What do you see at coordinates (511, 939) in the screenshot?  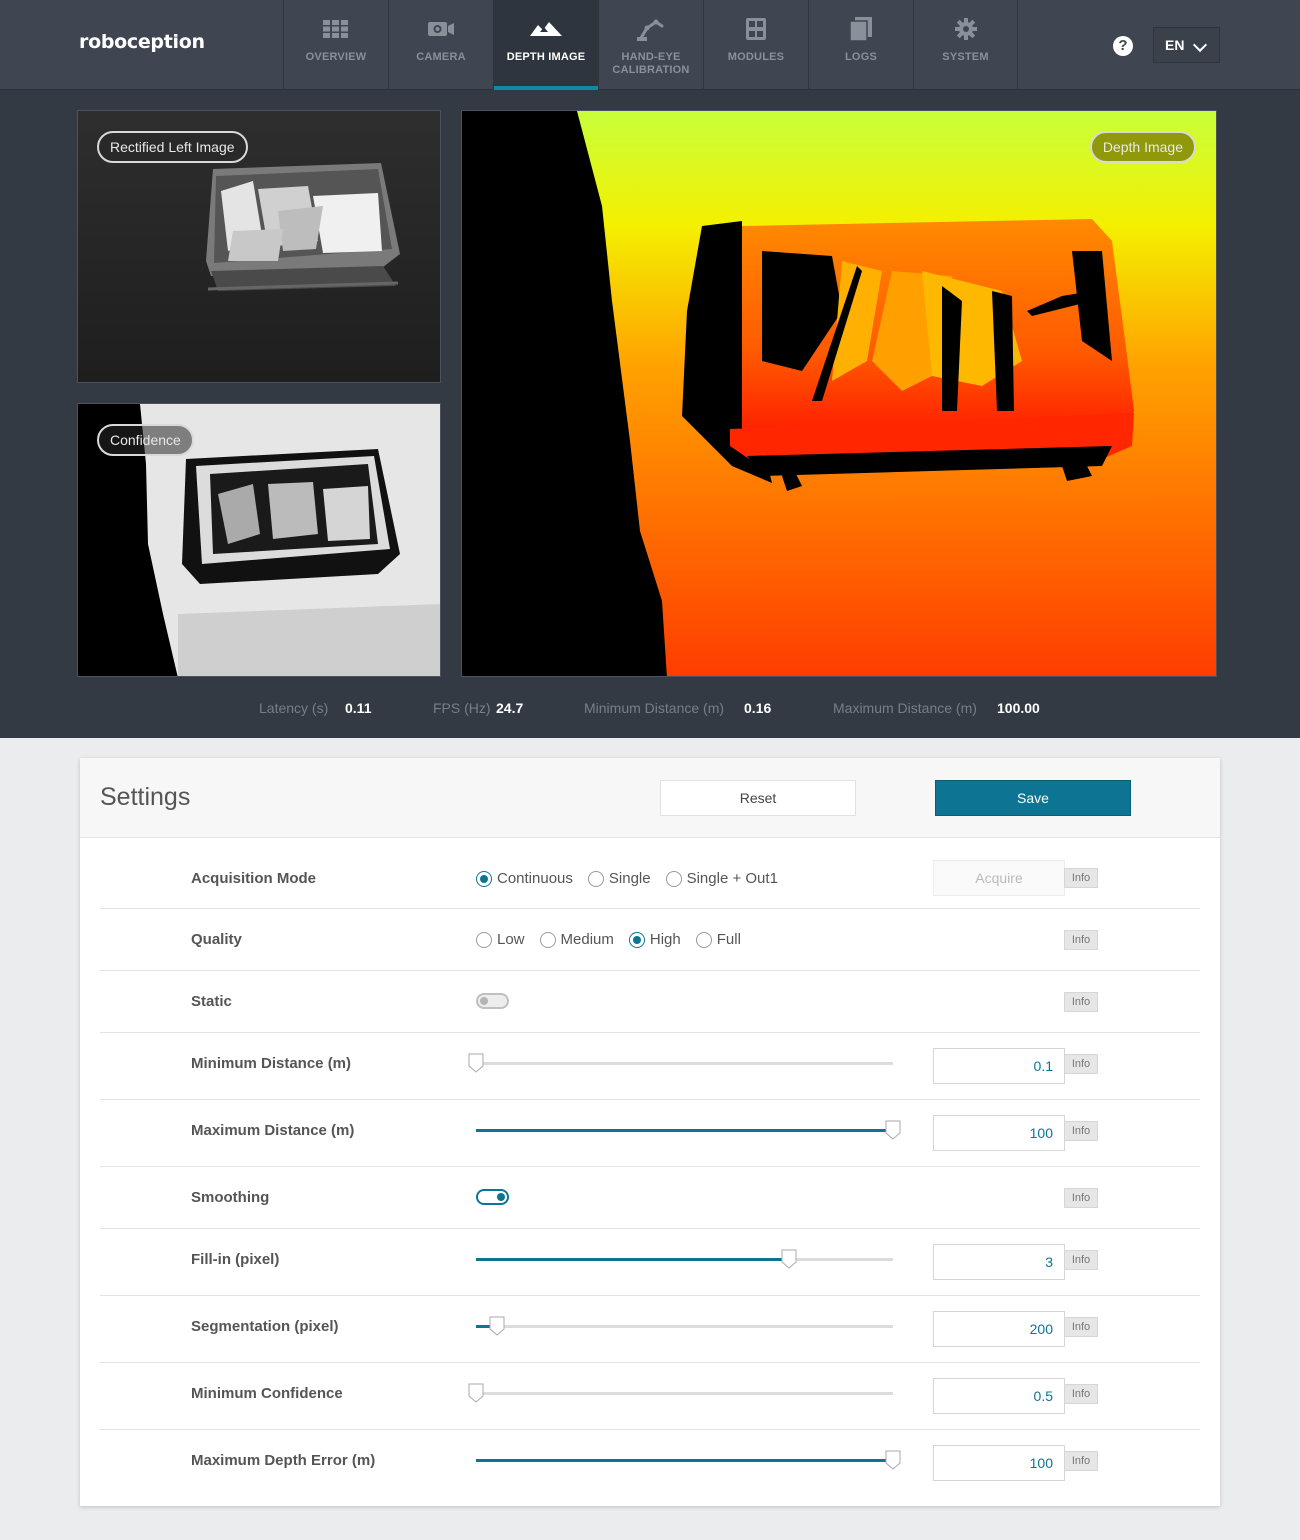 I see `radio-label: Low` at bounding box center [511, 939].